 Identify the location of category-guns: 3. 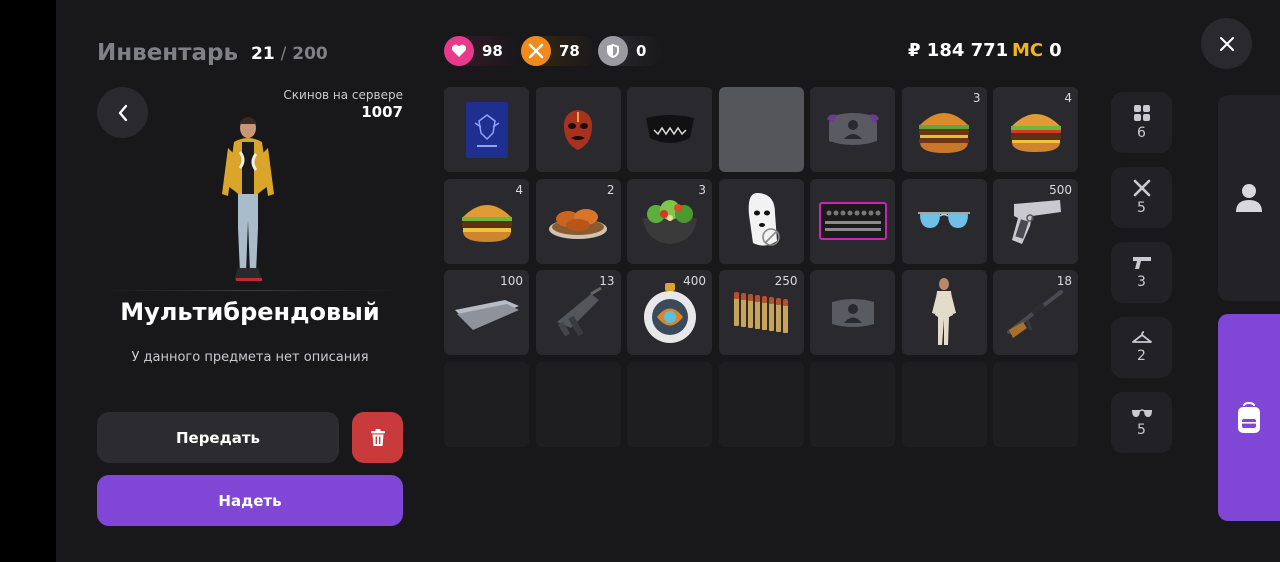
(1141, 272).